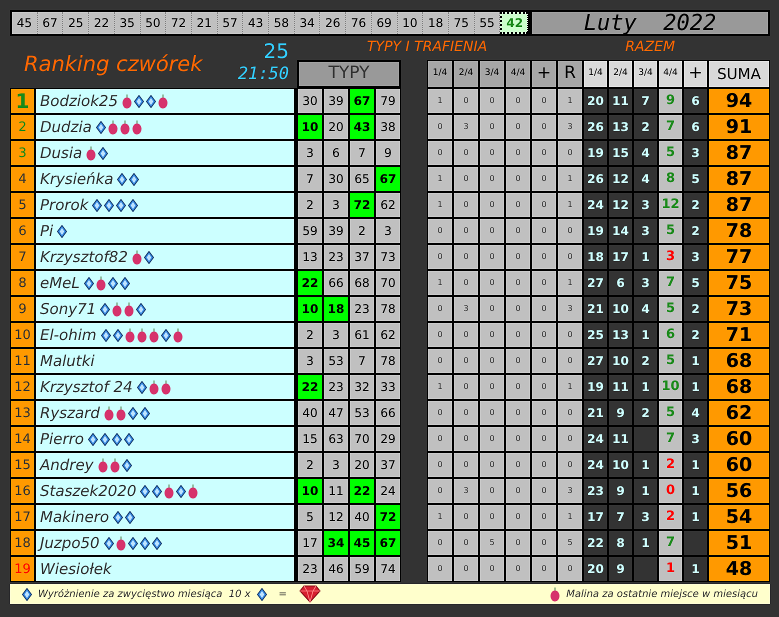 The width and height of the screenshot is (779, 617). I want to click on total-cell: 3, so click(645, 205).